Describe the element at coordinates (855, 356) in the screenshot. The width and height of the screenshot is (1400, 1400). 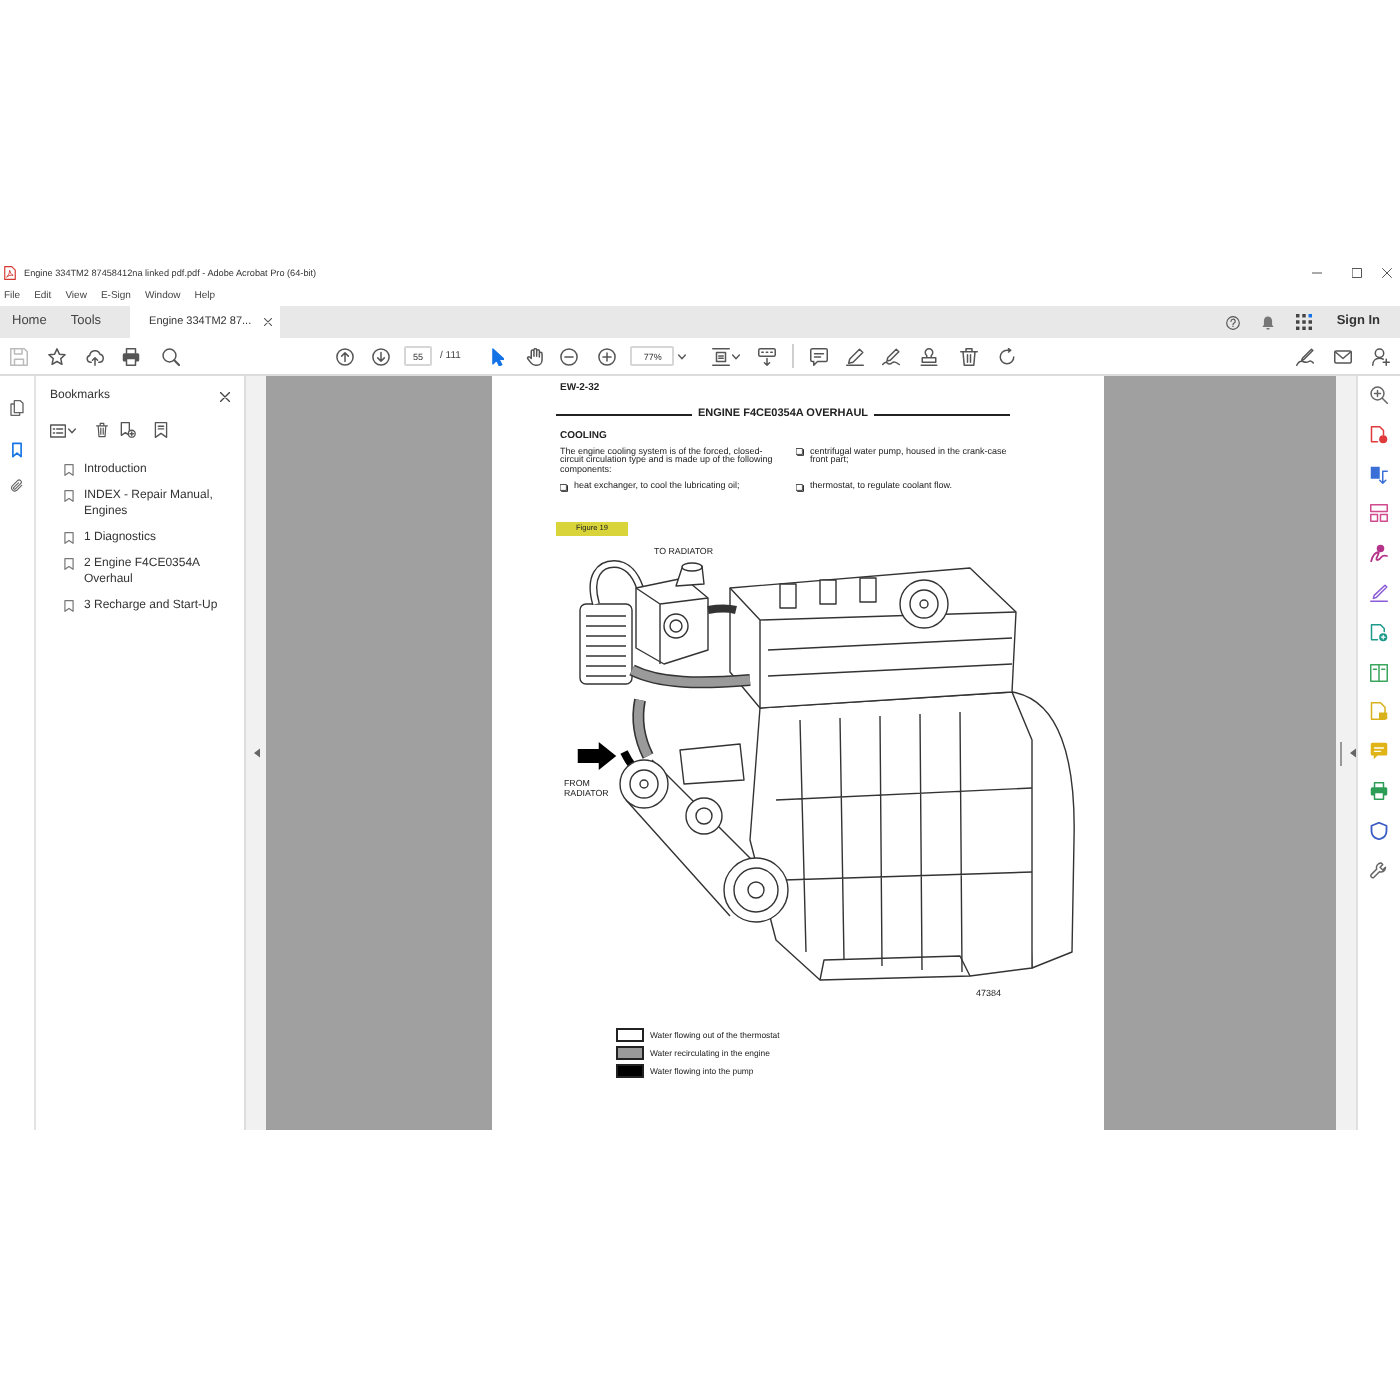
I see `highlighter-icon` at that location.